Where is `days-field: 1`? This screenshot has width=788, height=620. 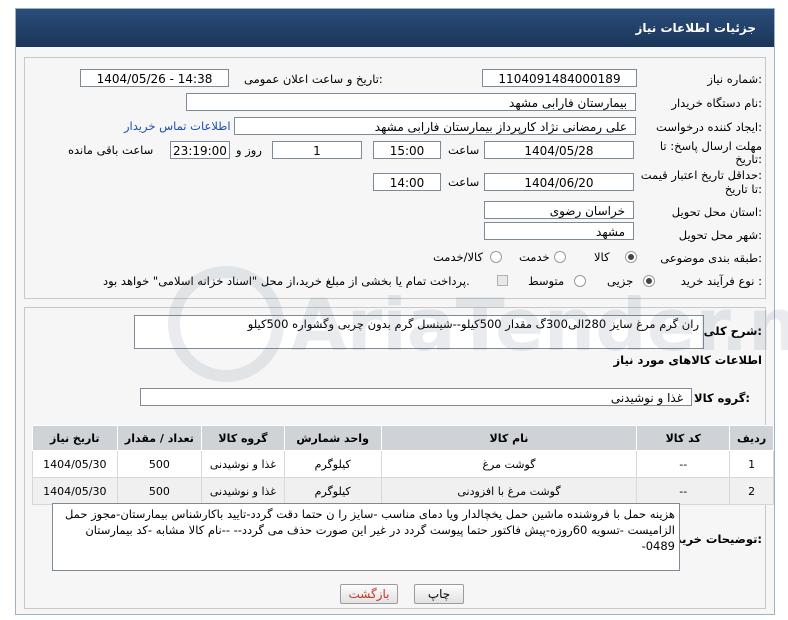
days-field: 1 is located at coordinates (317, 150).